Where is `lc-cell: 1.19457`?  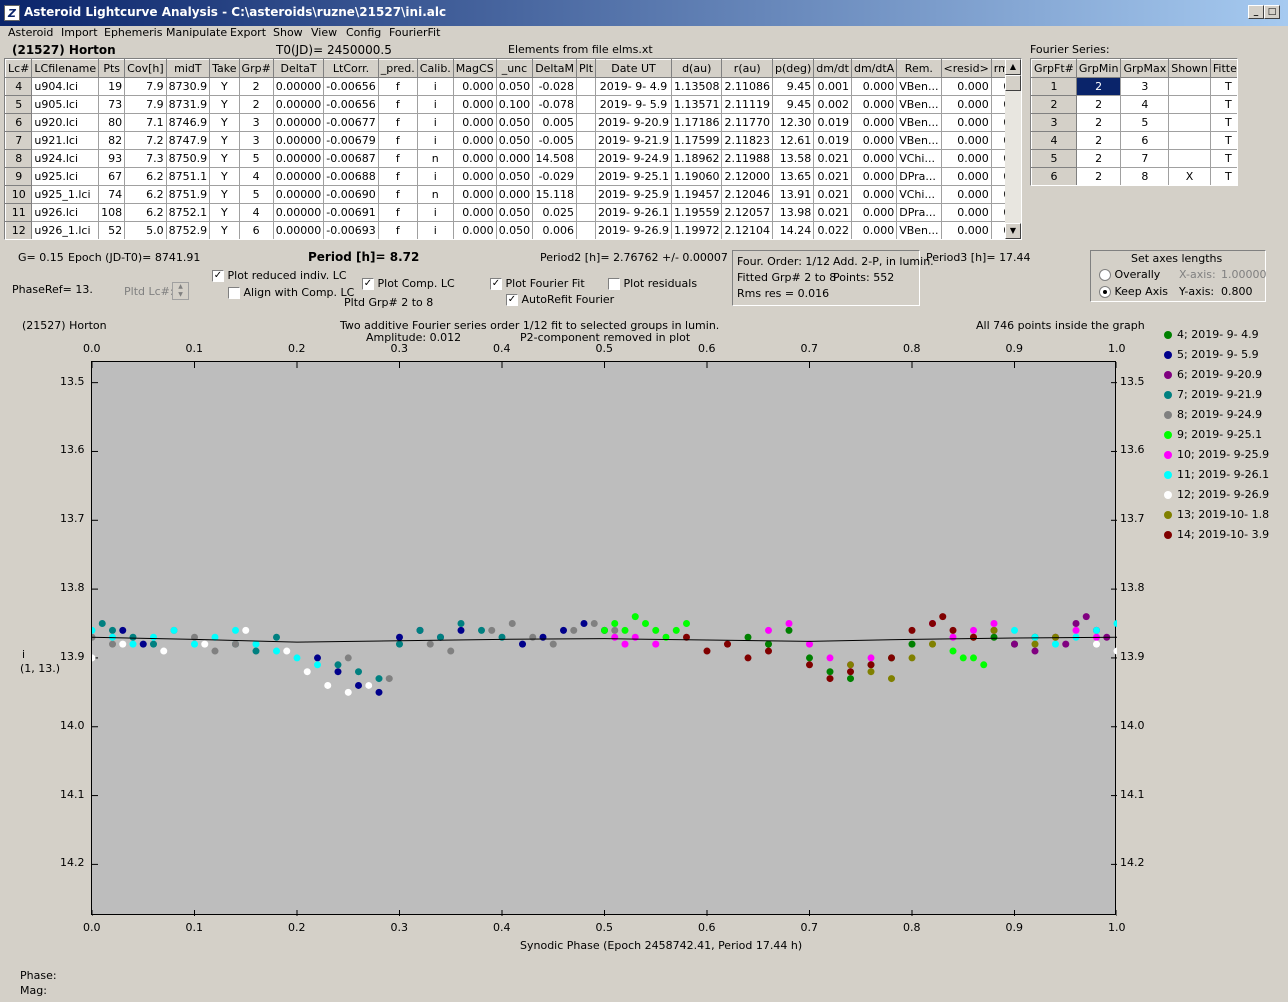
lc-cell: 1.19457 is located at coordinates (696, 194).